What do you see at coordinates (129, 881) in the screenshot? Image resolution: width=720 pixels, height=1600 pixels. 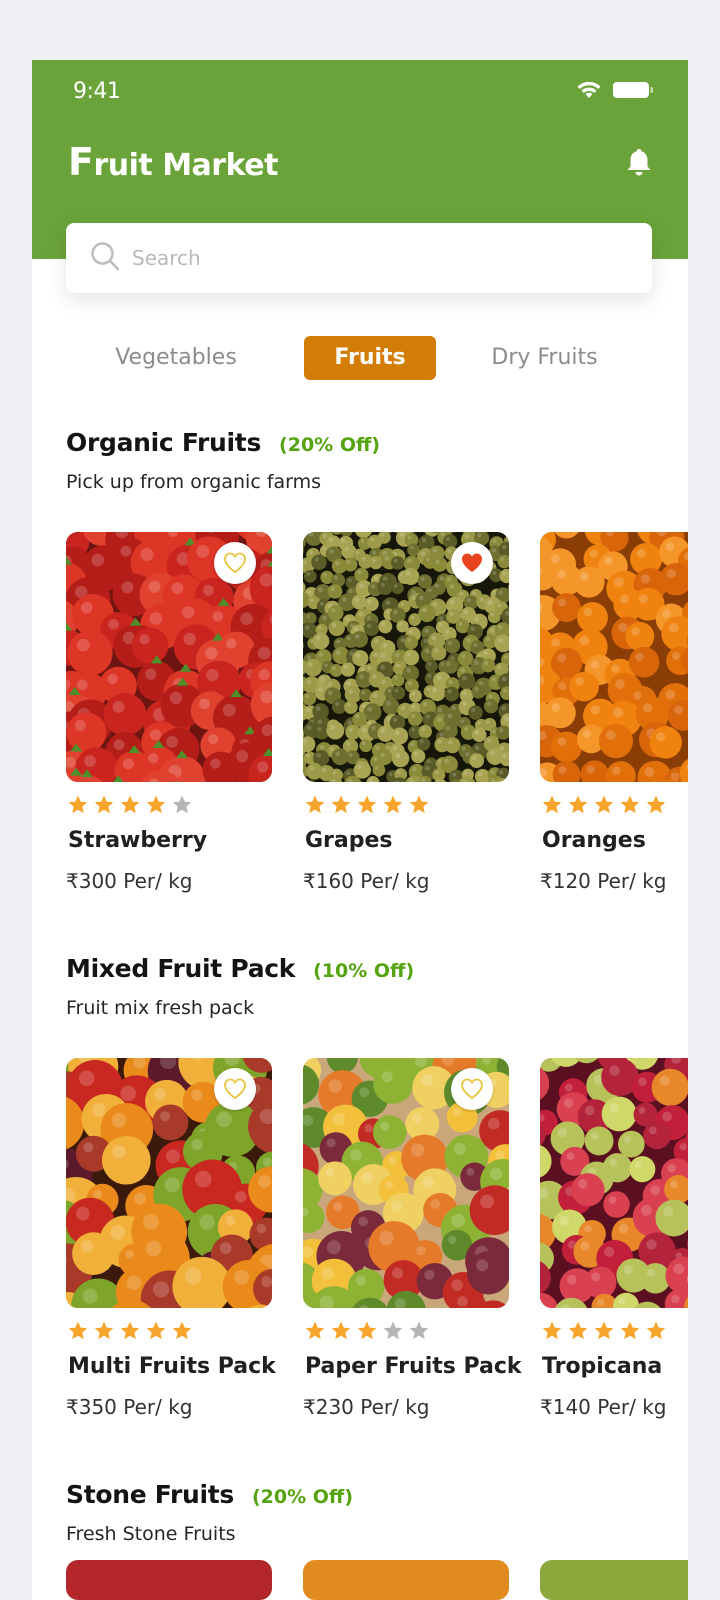 I see `product-price: ₹300 Per/ kg` at bounding box center [129, 881].